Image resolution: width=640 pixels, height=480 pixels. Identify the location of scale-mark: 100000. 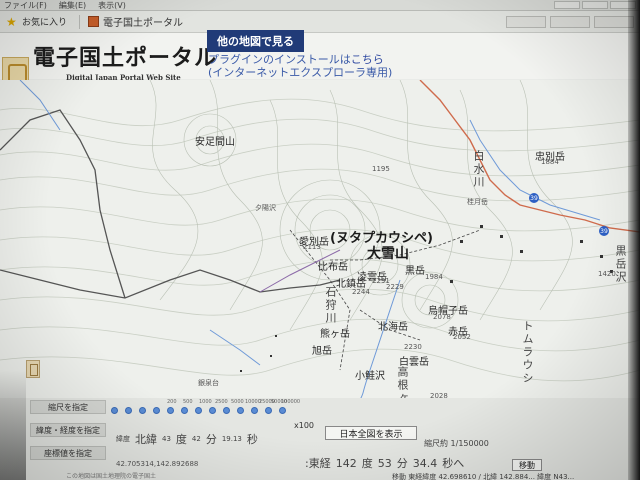
(291, 402).